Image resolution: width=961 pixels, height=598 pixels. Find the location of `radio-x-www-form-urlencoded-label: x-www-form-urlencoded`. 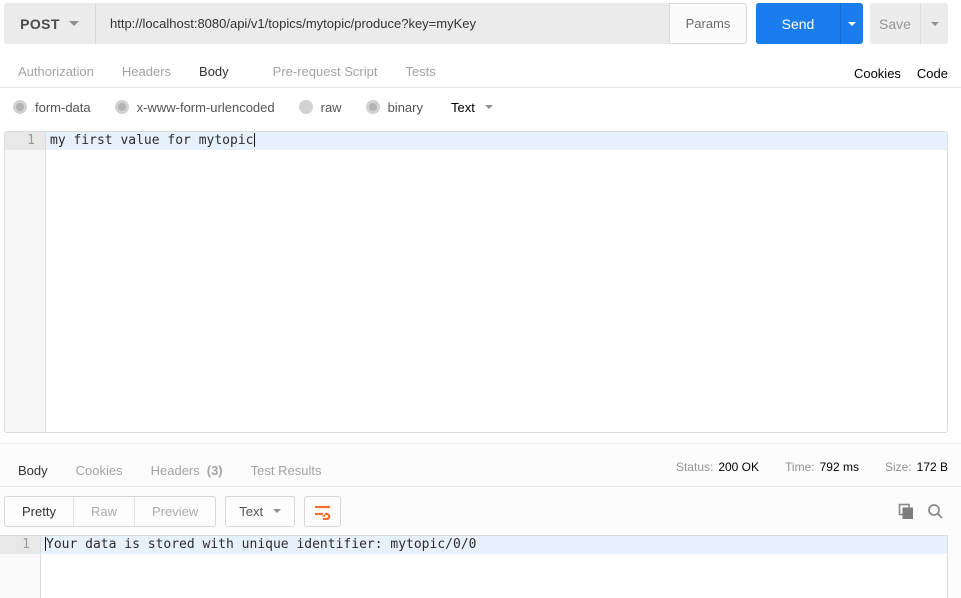

radio-x-www-form-urlencoded-label: x-www-form-urlencoded is located at coordinates (205, 107).